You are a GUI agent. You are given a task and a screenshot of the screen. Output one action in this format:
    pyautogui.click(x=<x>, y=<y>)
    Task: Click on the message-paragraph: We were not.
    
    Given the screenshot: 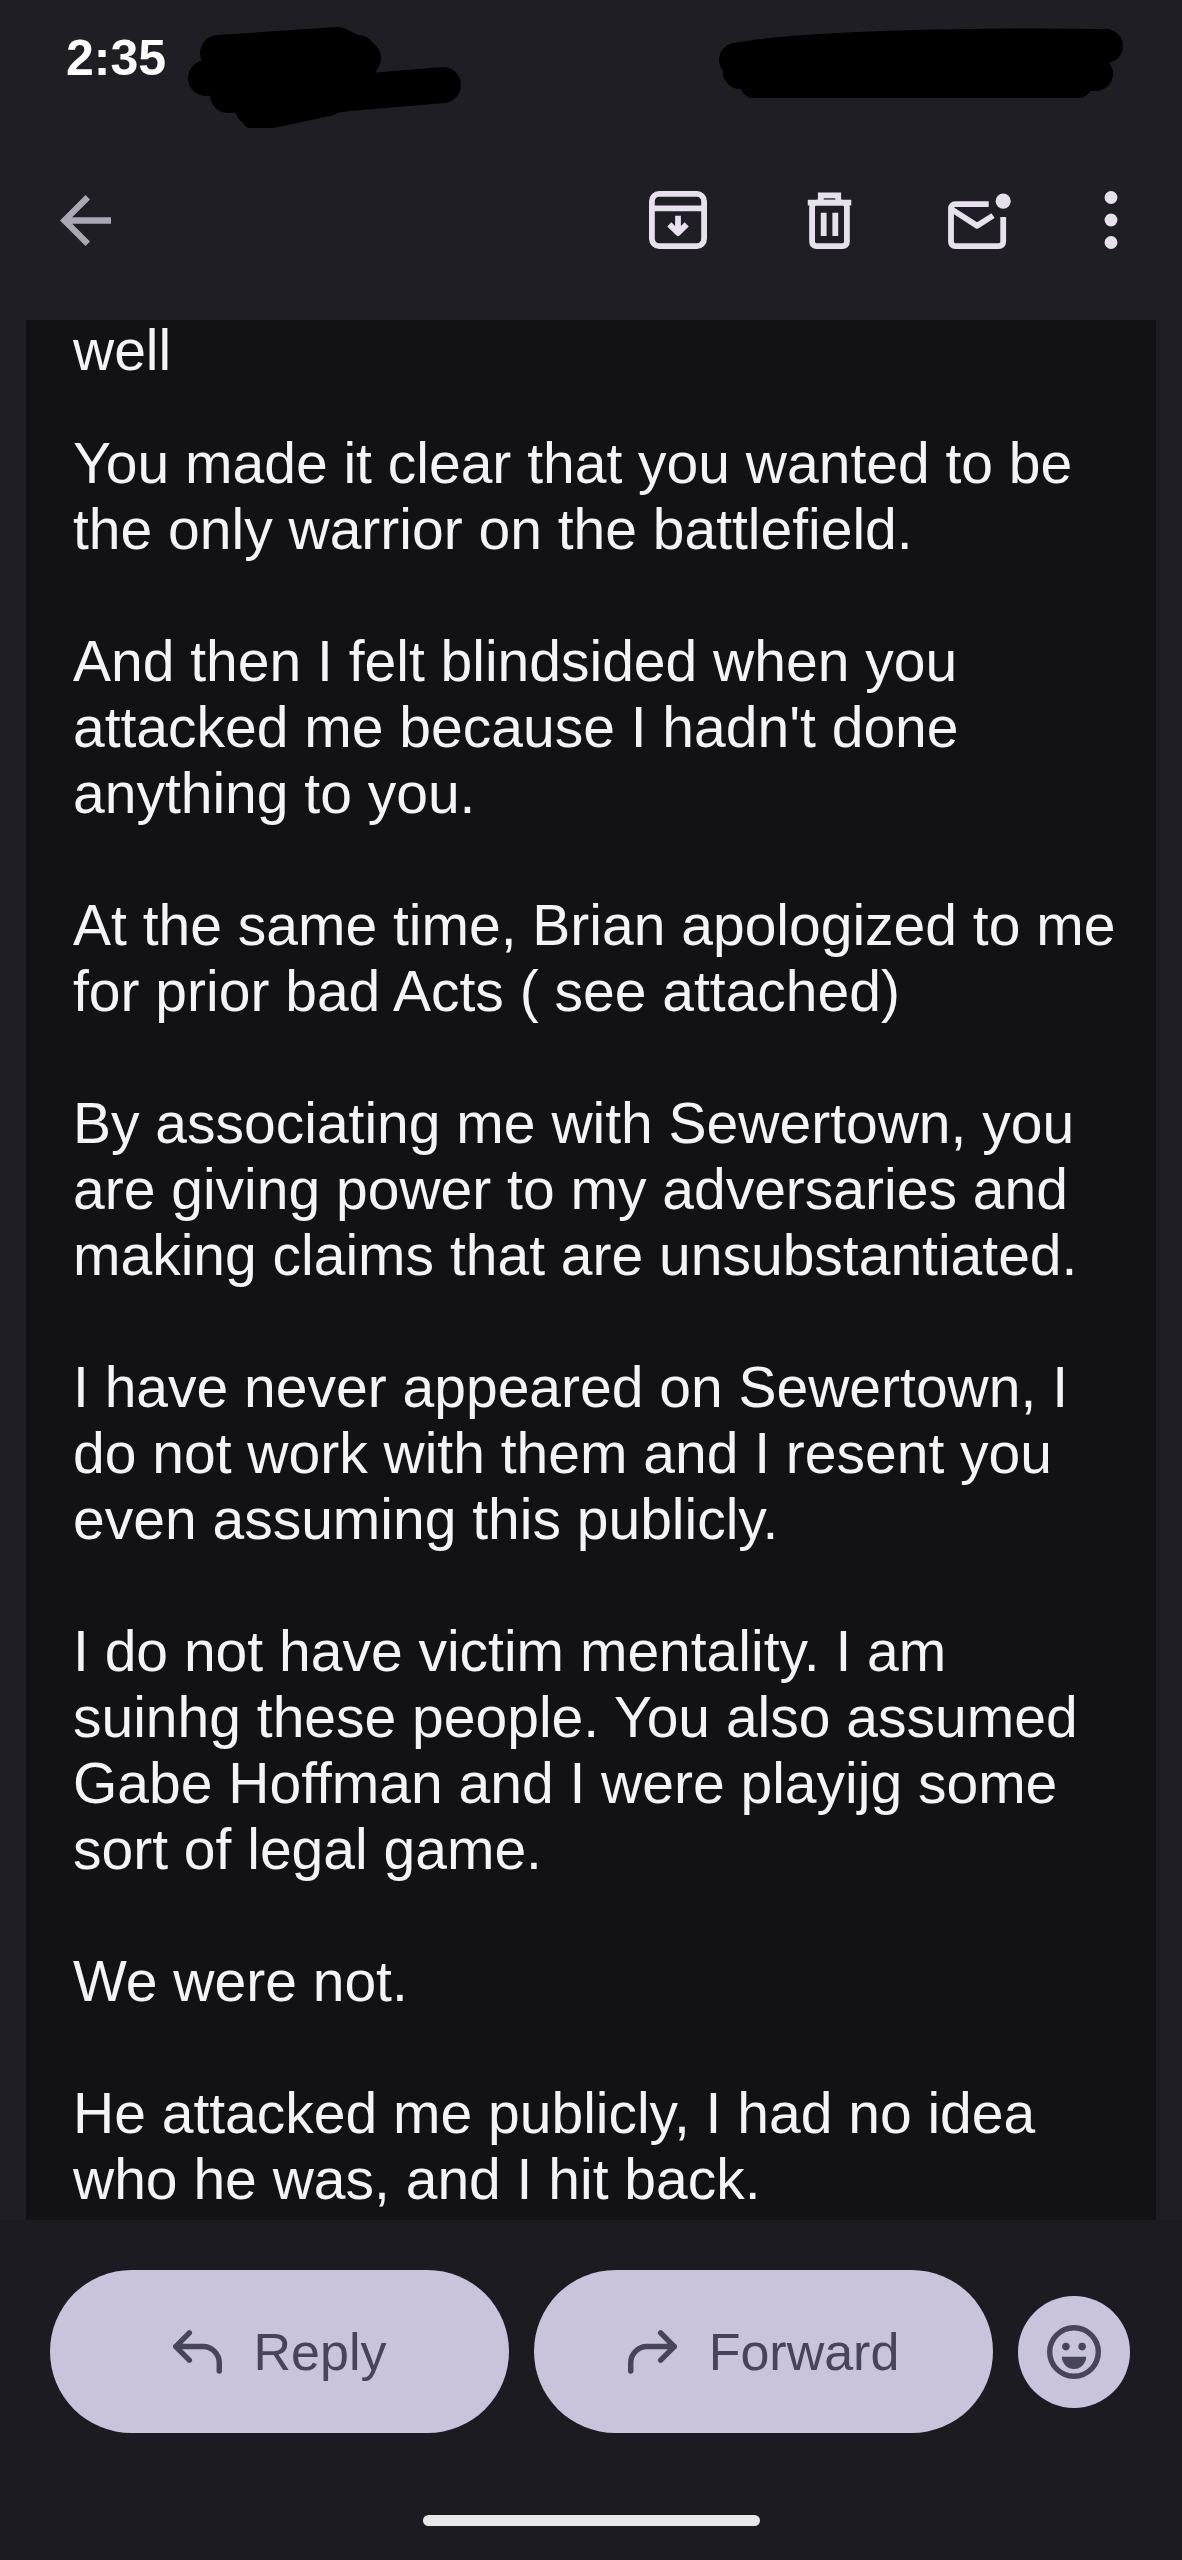 What is the action you would take?
    pyautogui.click(x=241, y=1981)
    